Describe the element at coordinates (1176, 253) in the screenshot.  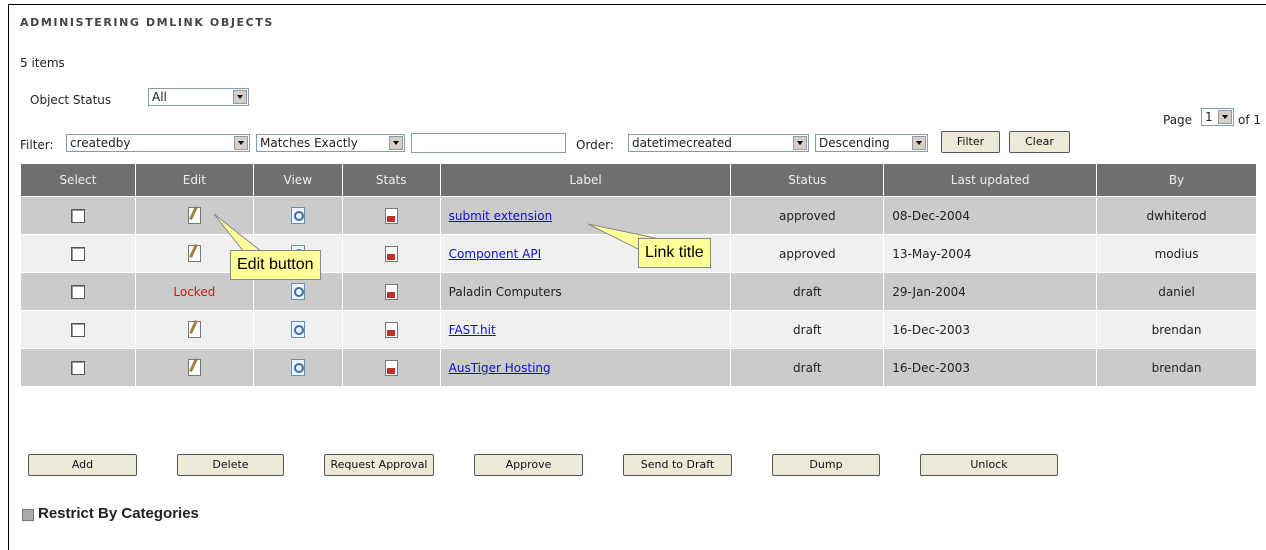
I see `by-cell: modius` at that location.